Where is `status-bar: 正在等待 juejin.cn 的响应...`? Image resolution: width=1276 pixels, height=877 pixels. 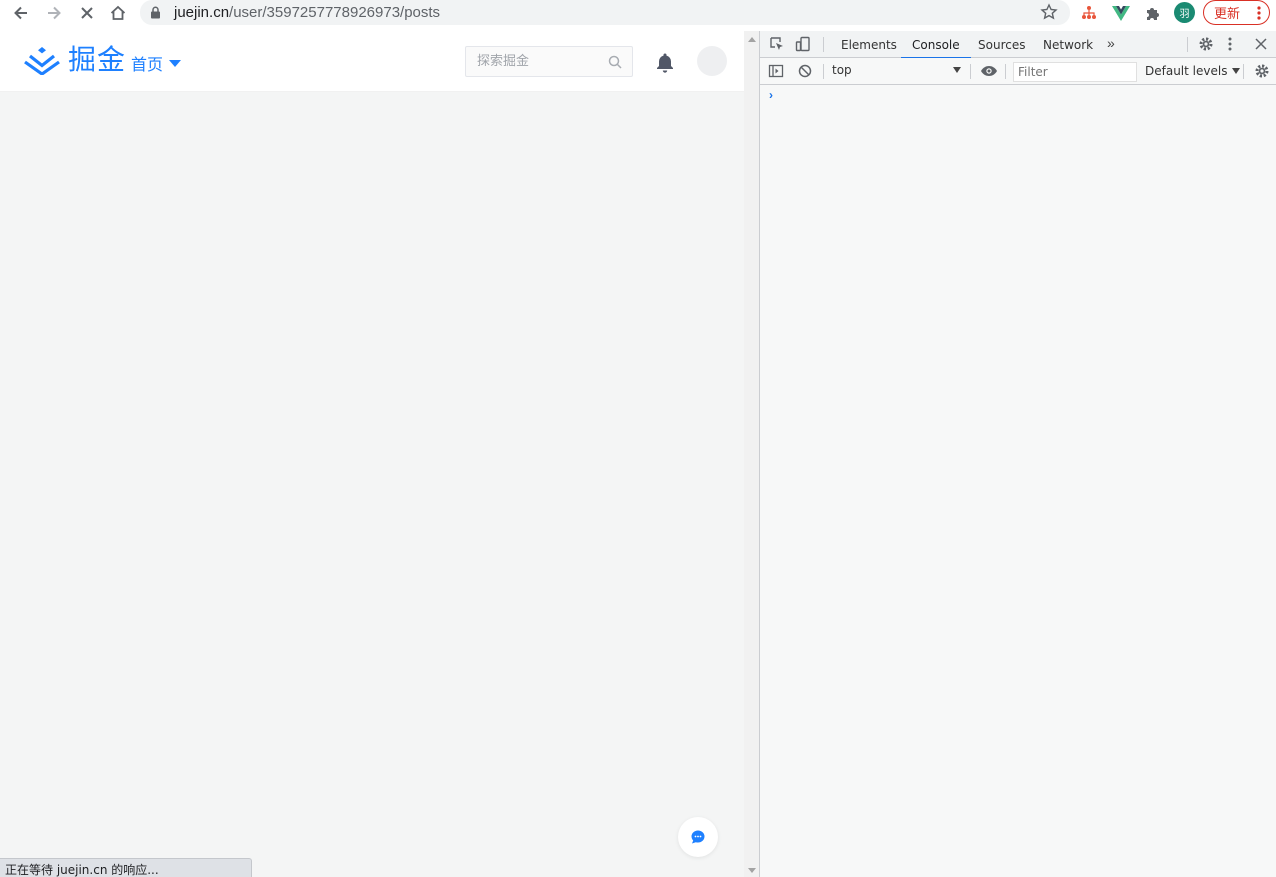 status-bar: 正在等待 juejin.cn 的响应... is located at coordinates (126, 867).